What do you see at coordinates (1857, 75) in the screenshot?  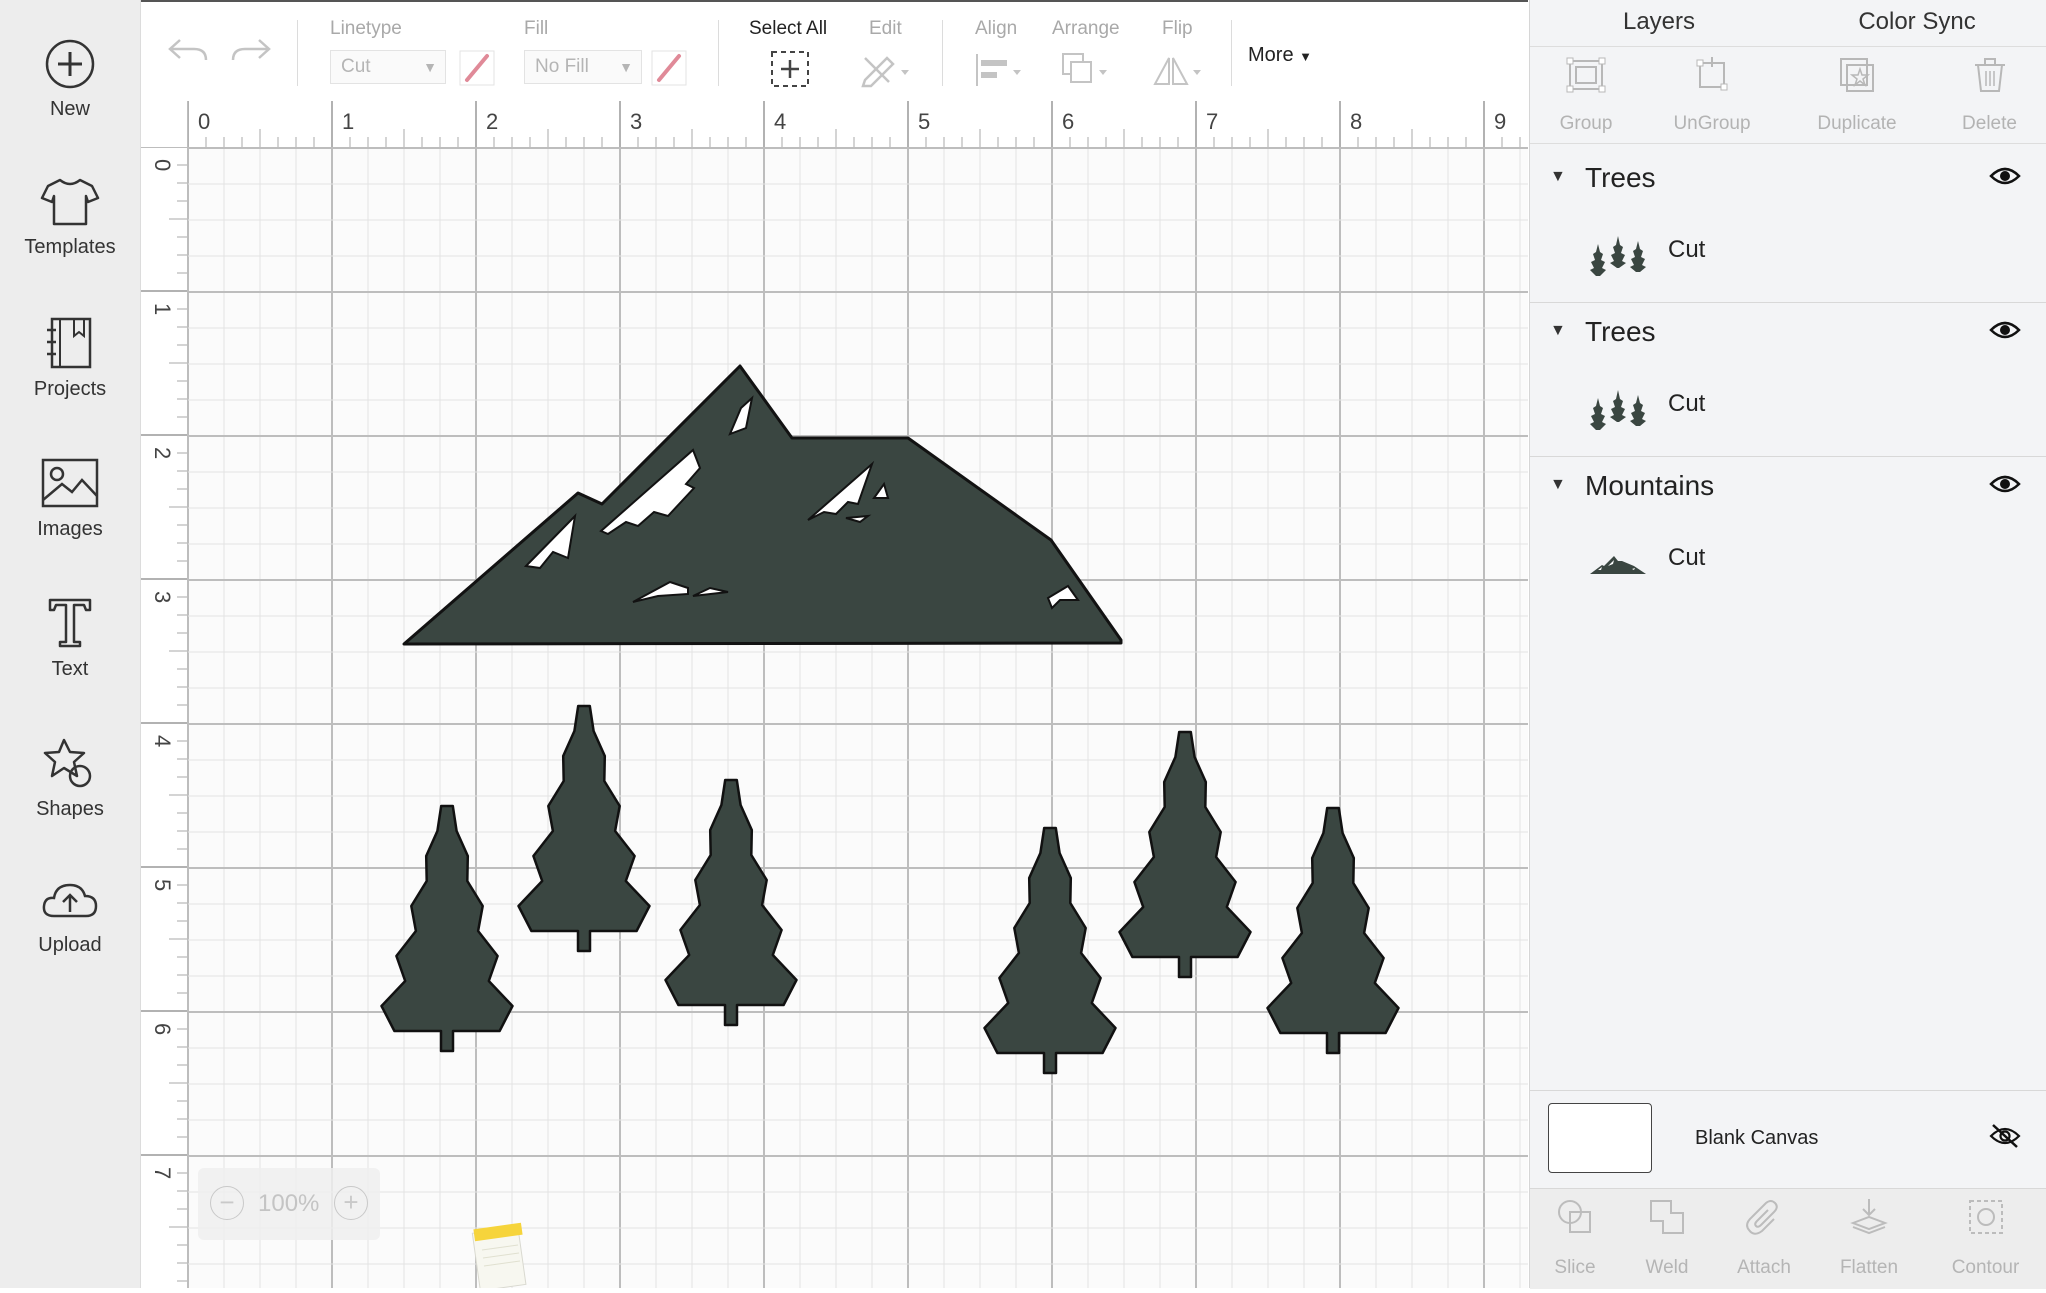 I see `duplicate-icon` at bounding box center [1857, 75].